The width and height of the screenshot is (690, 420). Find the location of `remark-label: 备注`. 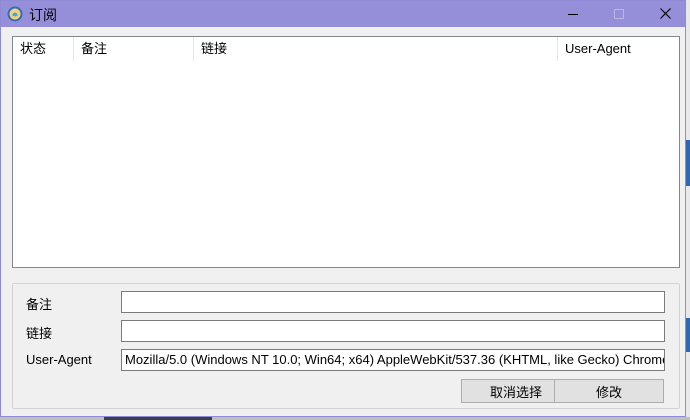

remark-label: 备注 is located at coordinates (39, 304).